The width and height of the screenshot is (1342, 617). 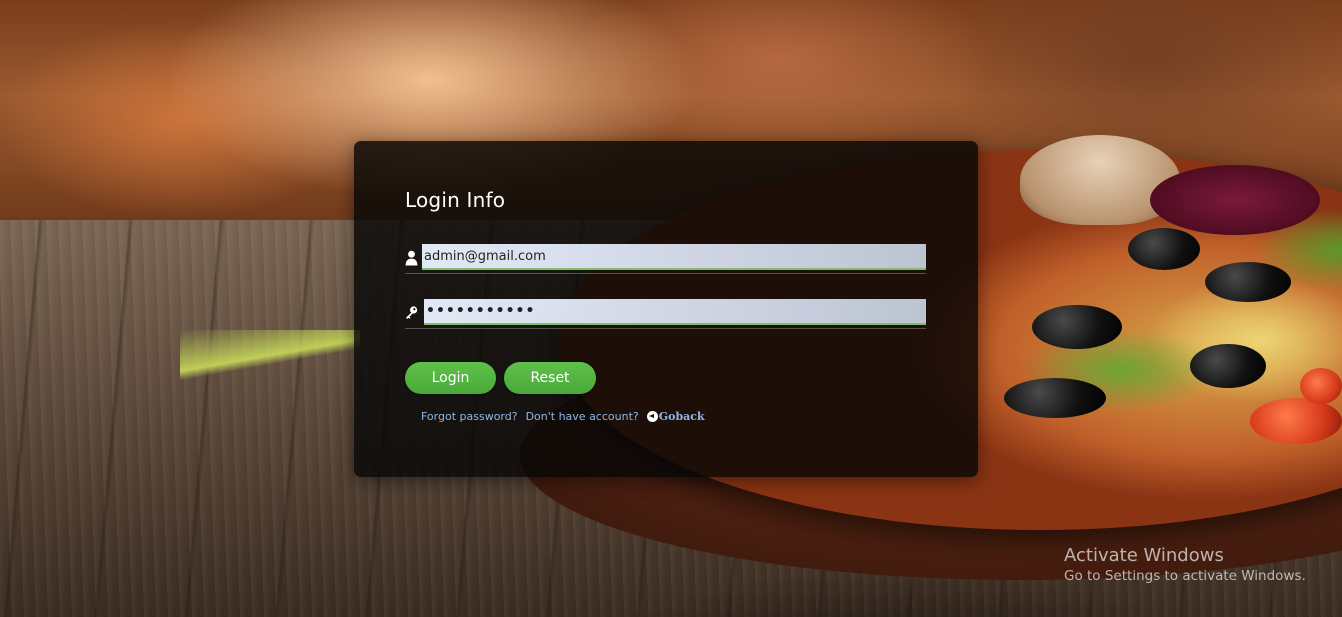 I want to click on email-field, so click(x=674, y=257).